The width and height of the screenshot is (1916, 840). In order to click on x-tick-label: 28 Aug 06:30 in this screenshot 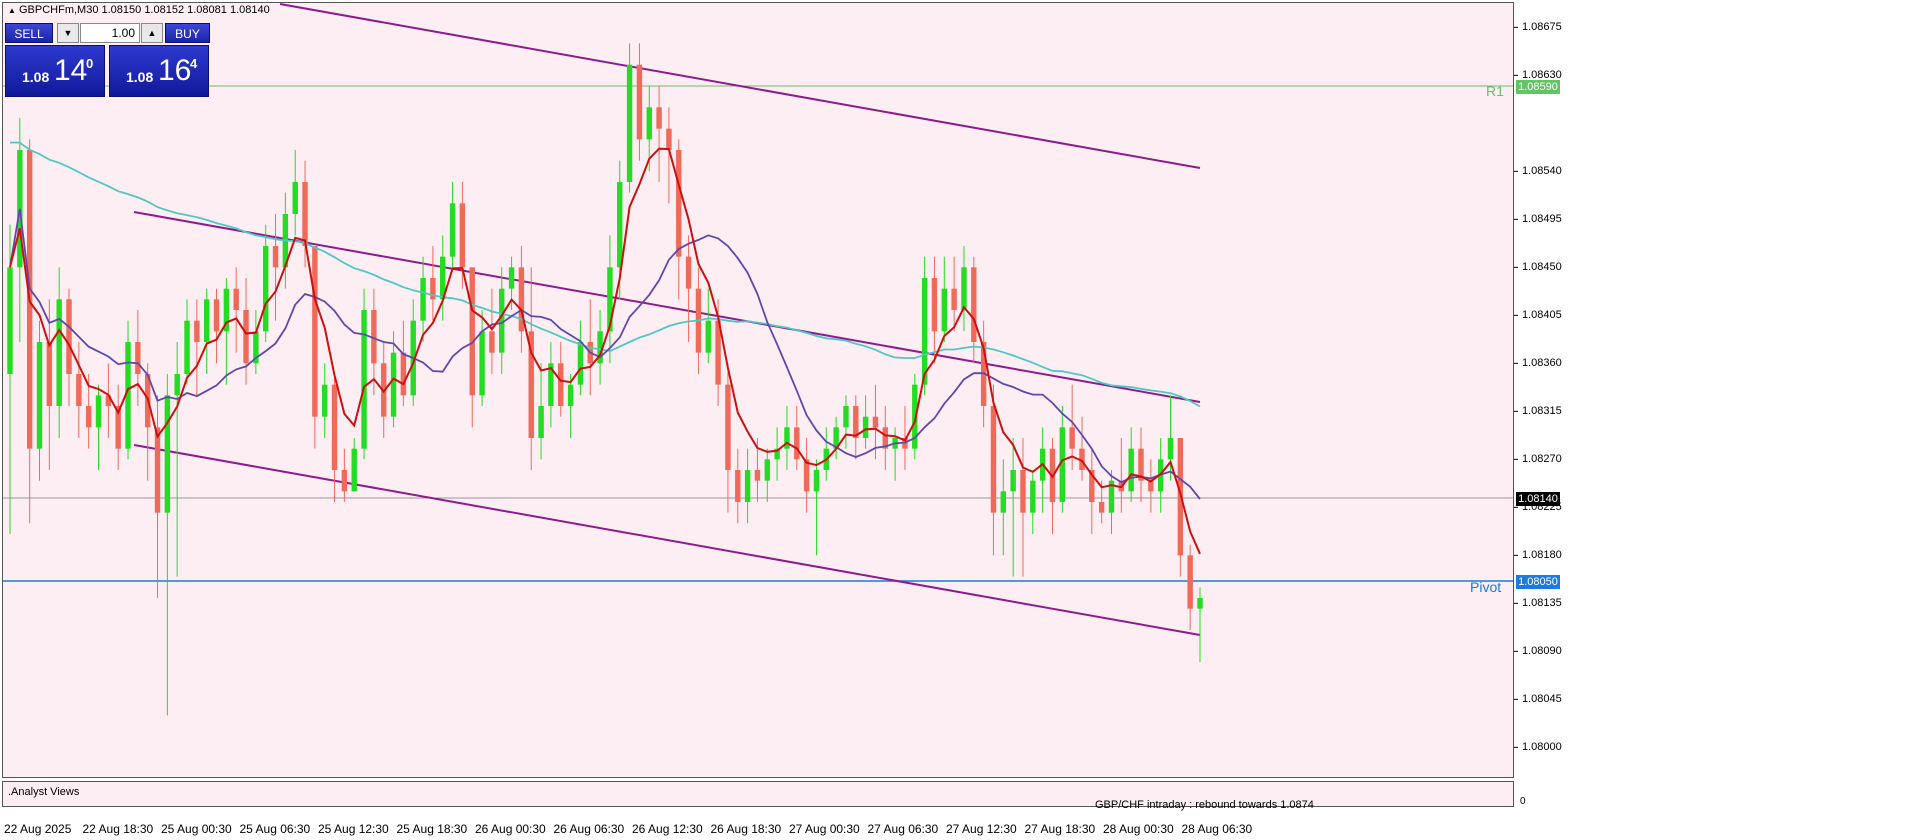, I will do `click(1217, 829)`.